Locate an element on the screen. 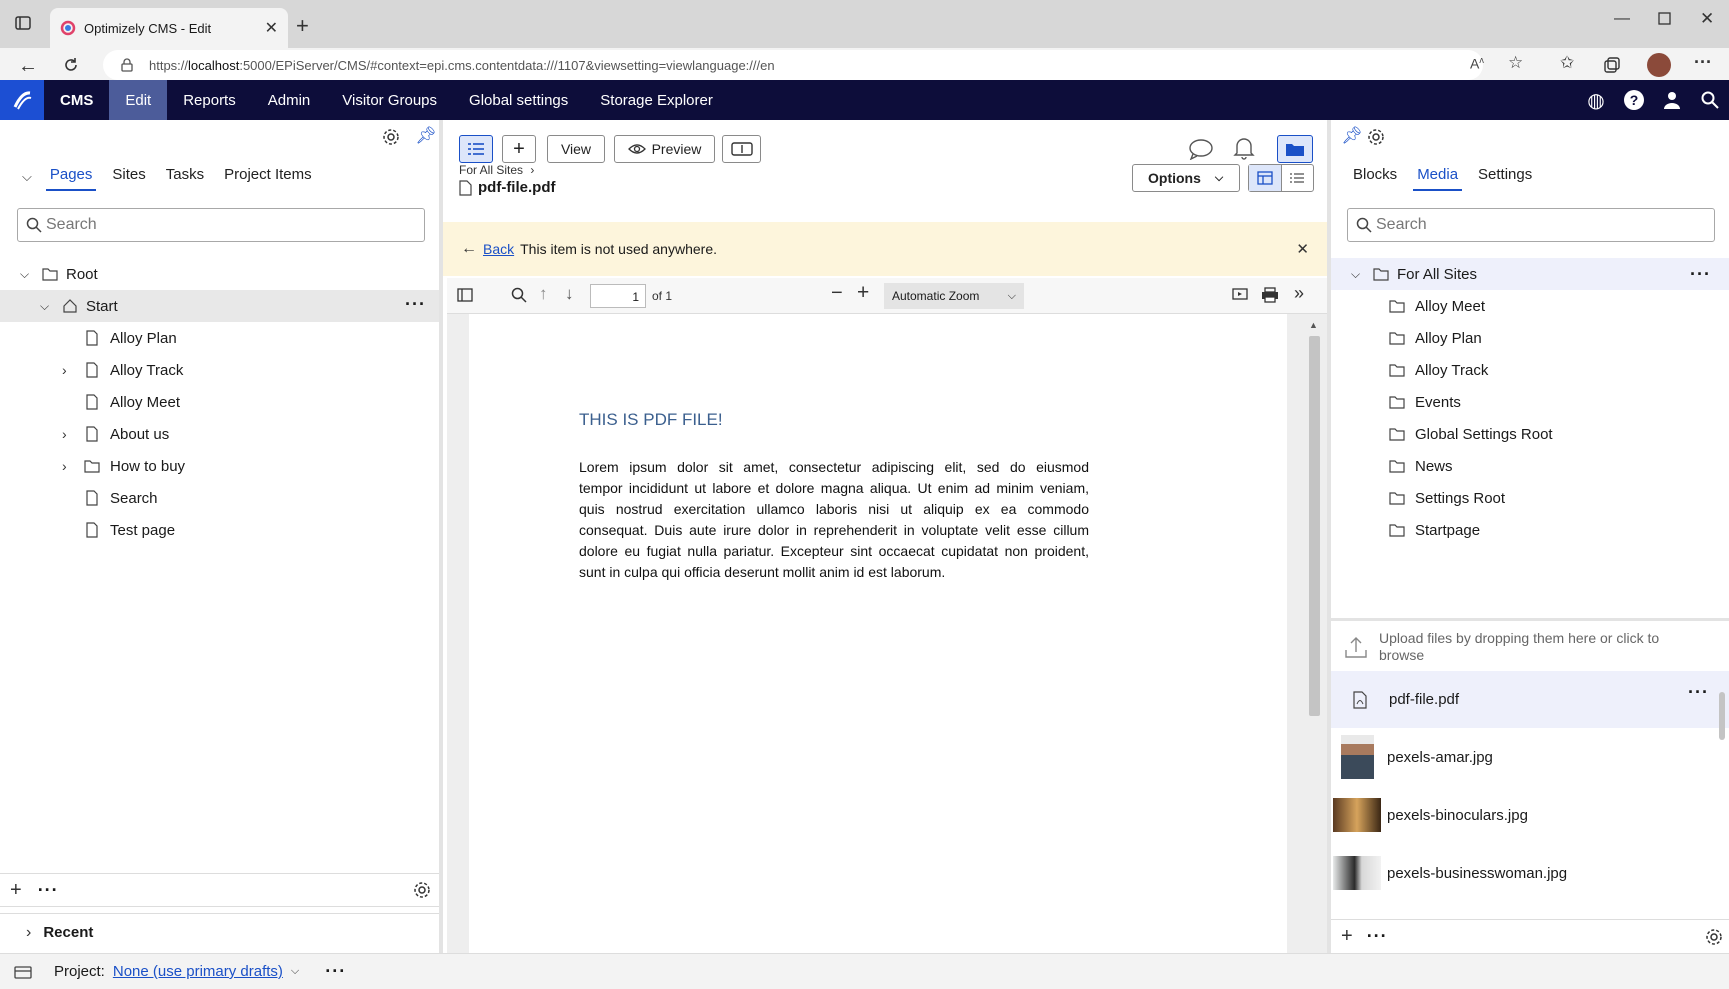 The image size is (1729, 989). add-favorite-icon: ☆ is located at coordinates (1515, 63).